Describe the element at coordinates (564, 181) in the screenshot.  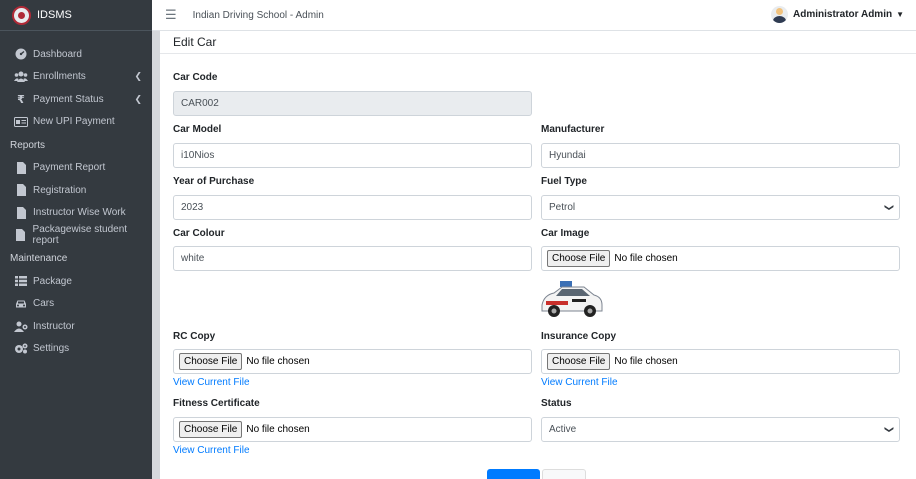
I see `fuel-type-label: Fuel Type` at that location.